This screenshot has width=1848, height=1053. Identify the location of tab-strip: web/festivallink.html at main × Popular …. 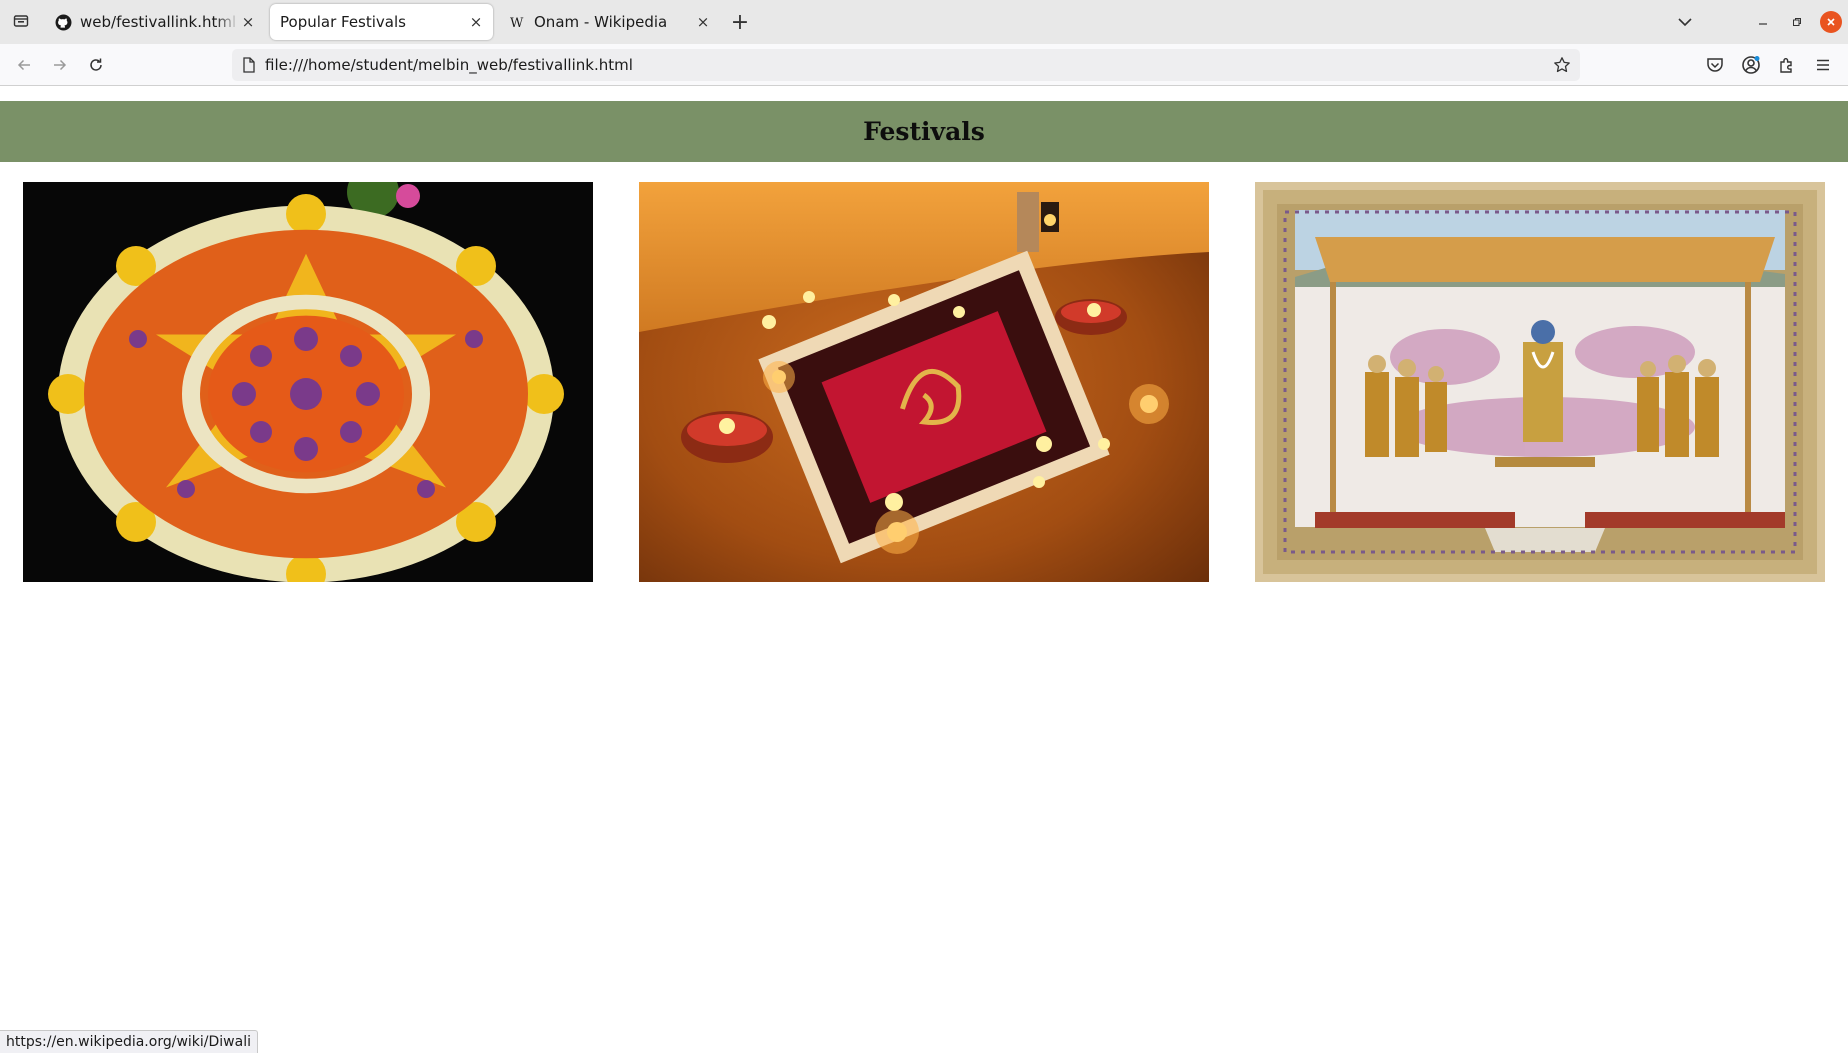
(924, 22).